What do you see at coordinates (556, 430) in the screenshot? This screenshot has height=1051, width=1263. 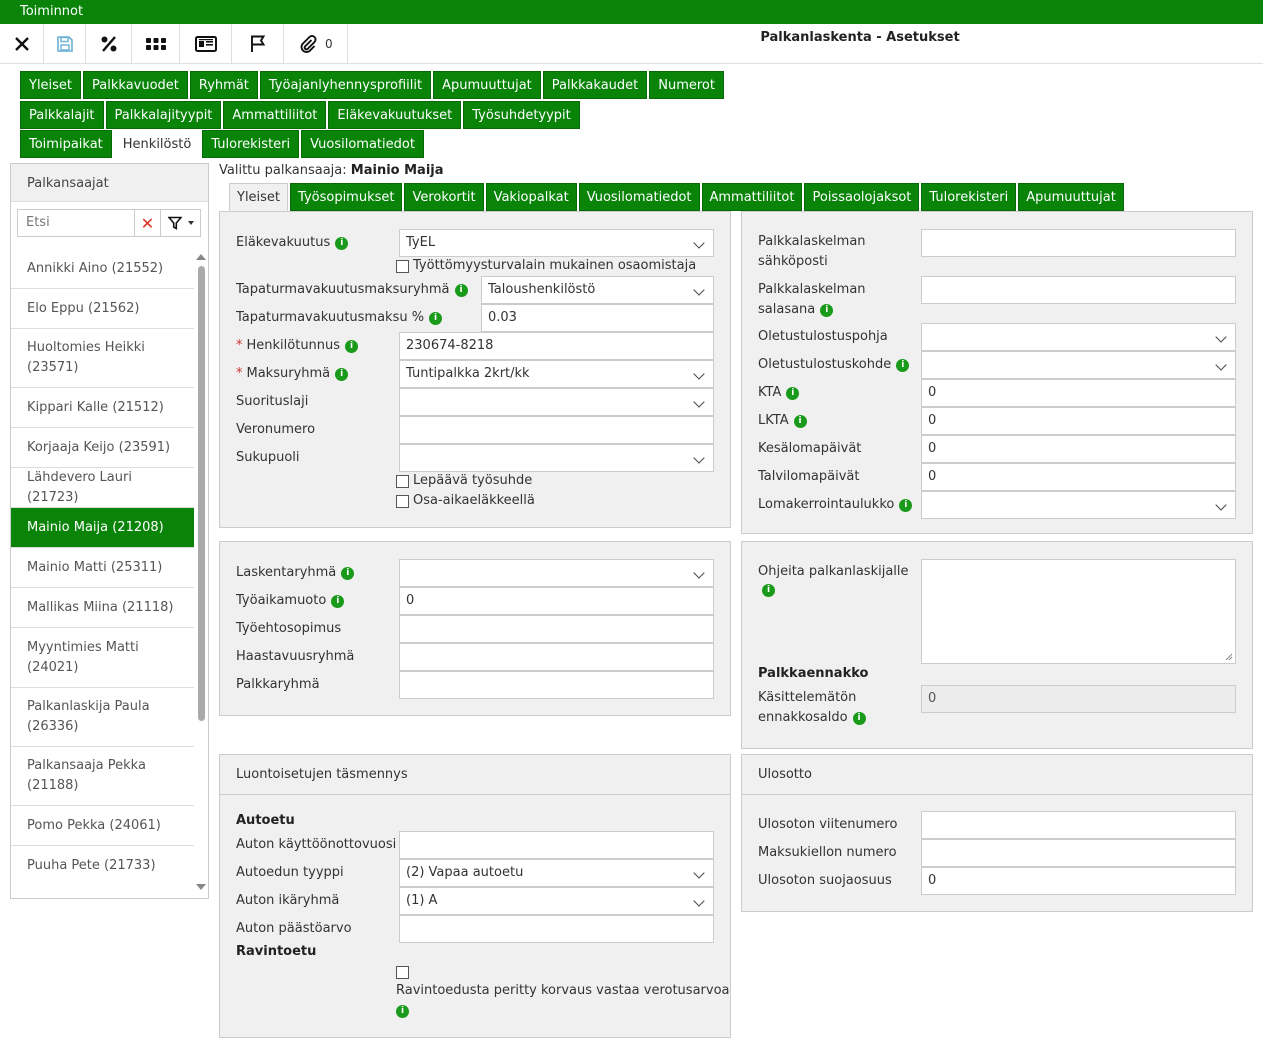 I see `tax-number-input` at bounding box center [556, 430].